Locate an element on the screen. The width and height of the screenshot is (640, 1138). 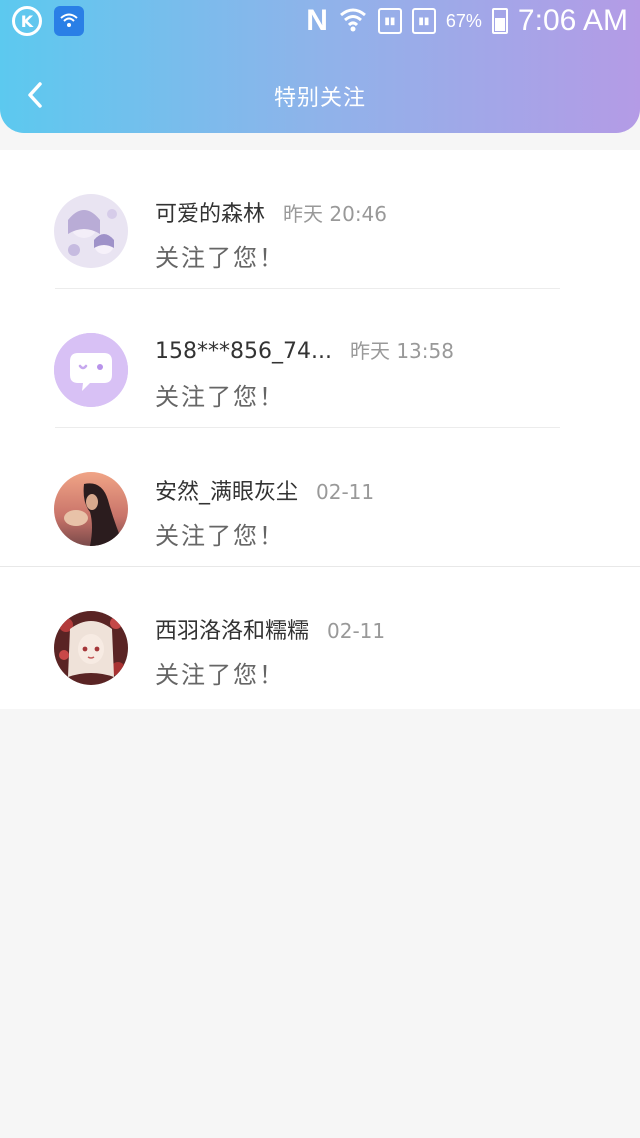
user-name: 西羽洛洛和糯糯 is located at coordinates (232, 629).